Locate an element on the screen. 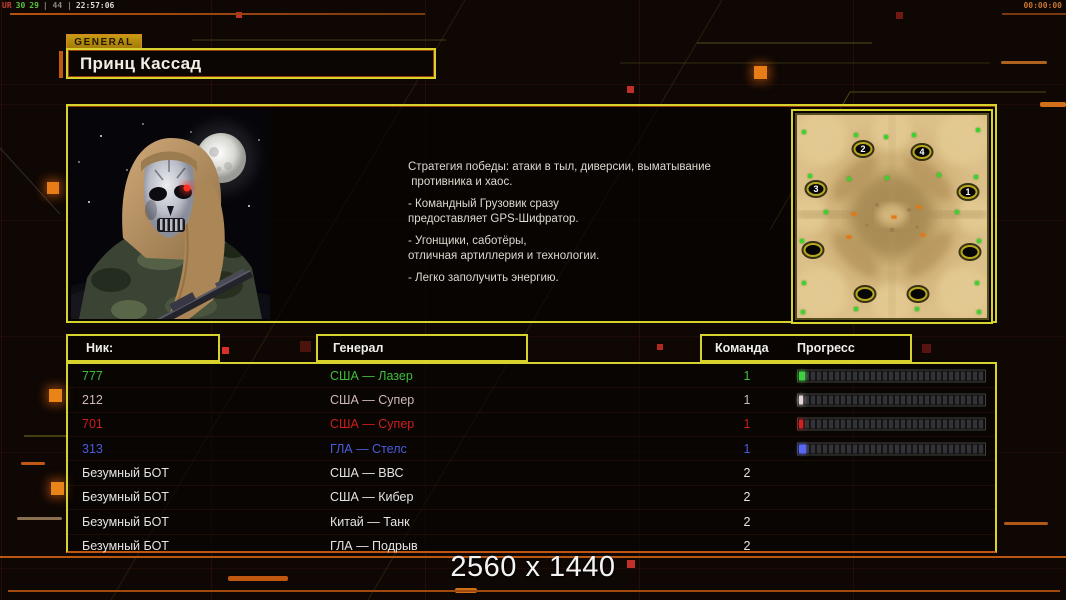 This screenshot has width=1066, height=600. strategy-line: предоставляет GPS-Шифратор. is located at coordinates (493, 218).